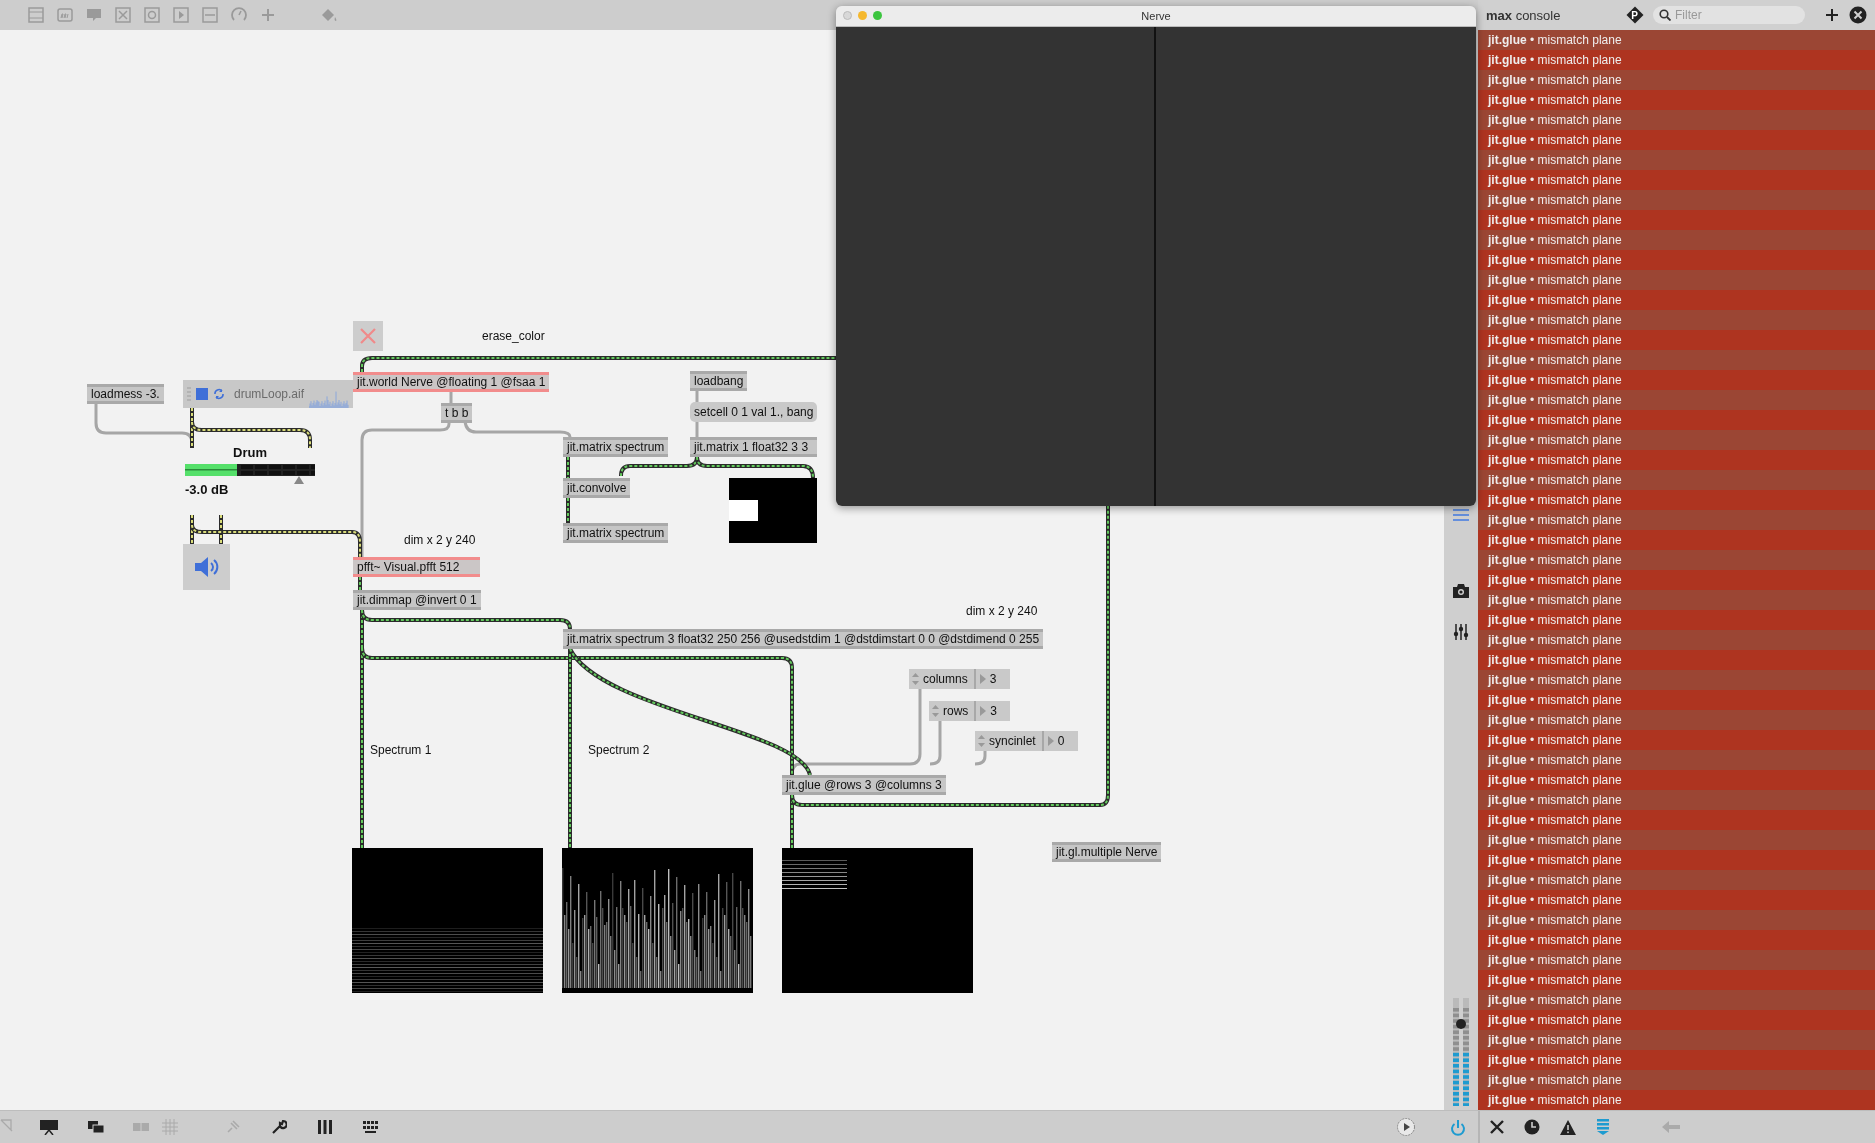 Image resolution: width=1875 pixels, height=1143 pixels. Describe the element at coordinates (754, 412) in the screenshot. I see `message-box: setcell 0 1 val 1., bang` at that location.